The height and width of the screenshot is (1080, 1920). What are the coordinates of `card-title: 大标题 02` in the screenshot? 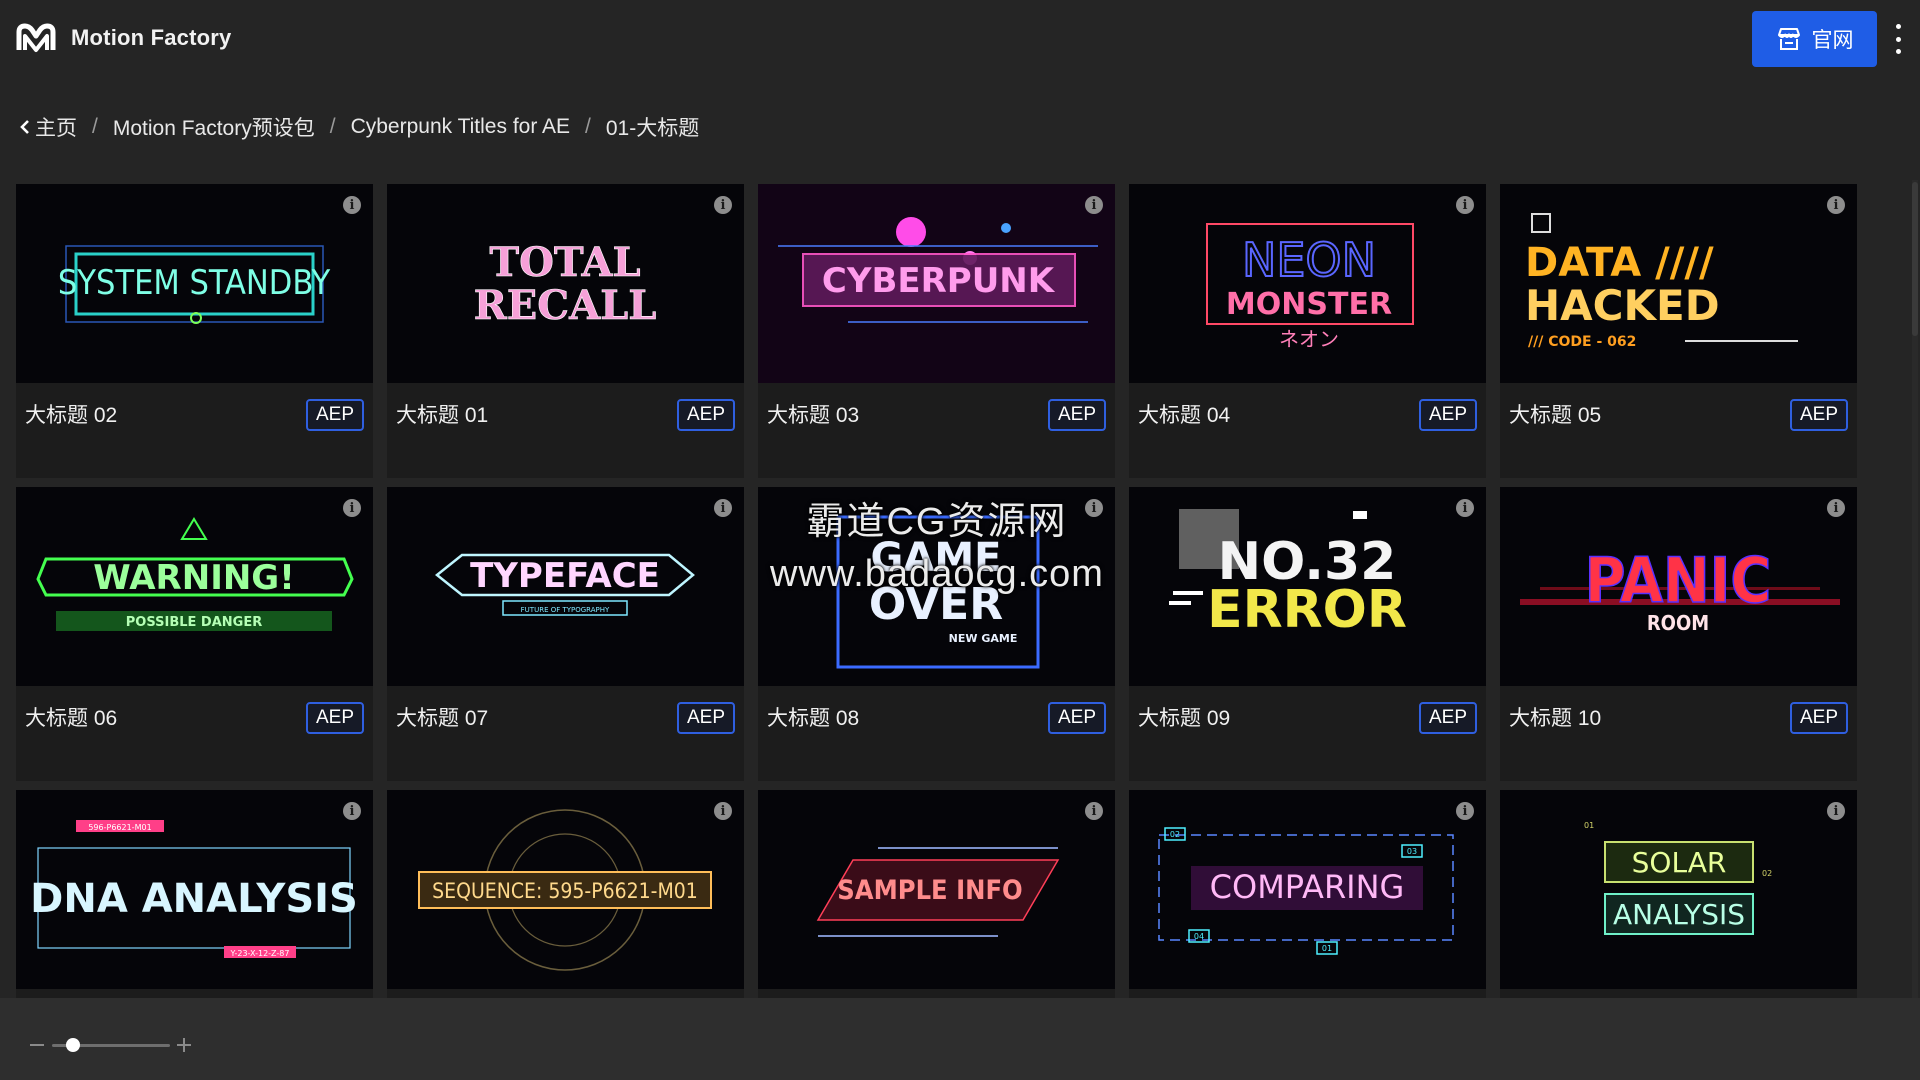 It's located at (71, 415).